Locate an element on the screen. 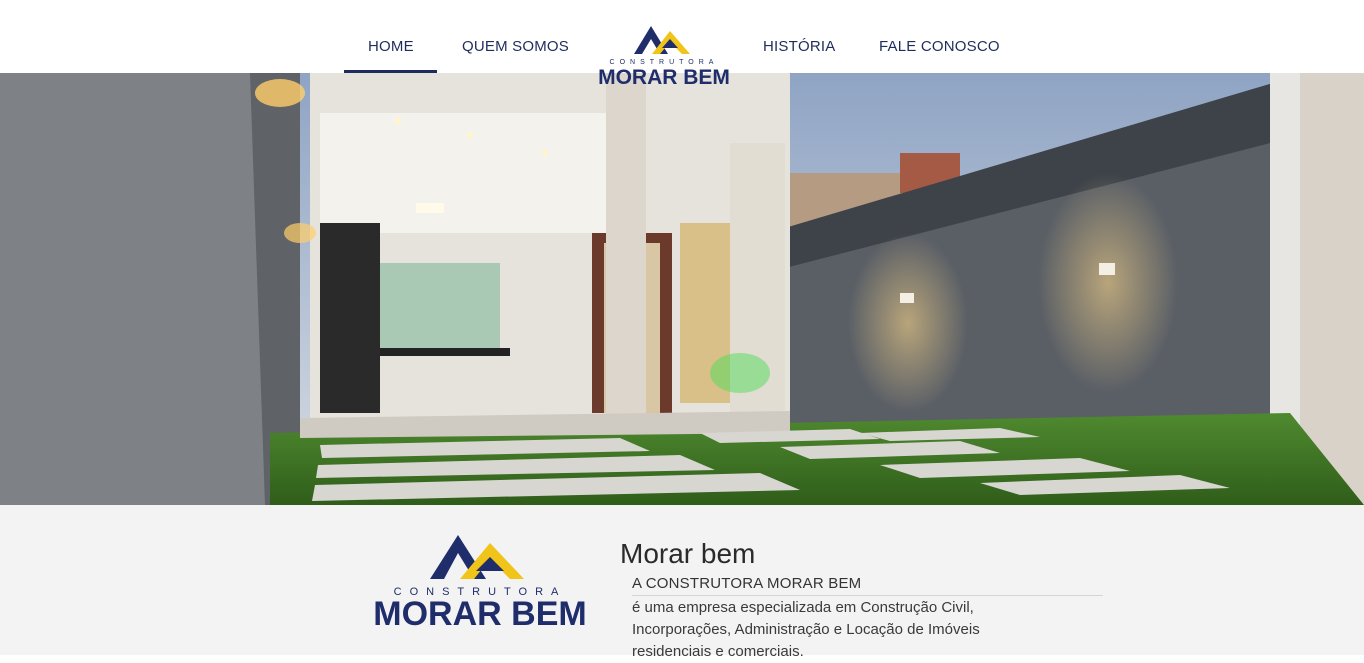  about-logo: CONSTRUTORA MORAR BEM is located at coordinates (480, 583).